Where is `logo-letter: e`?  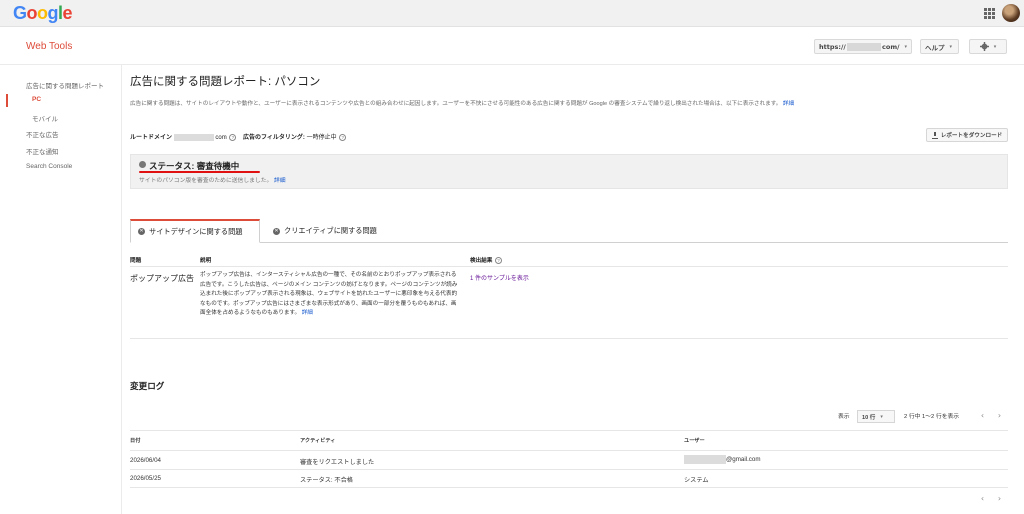 logo-letter: e is located at coordinates (67, 13).